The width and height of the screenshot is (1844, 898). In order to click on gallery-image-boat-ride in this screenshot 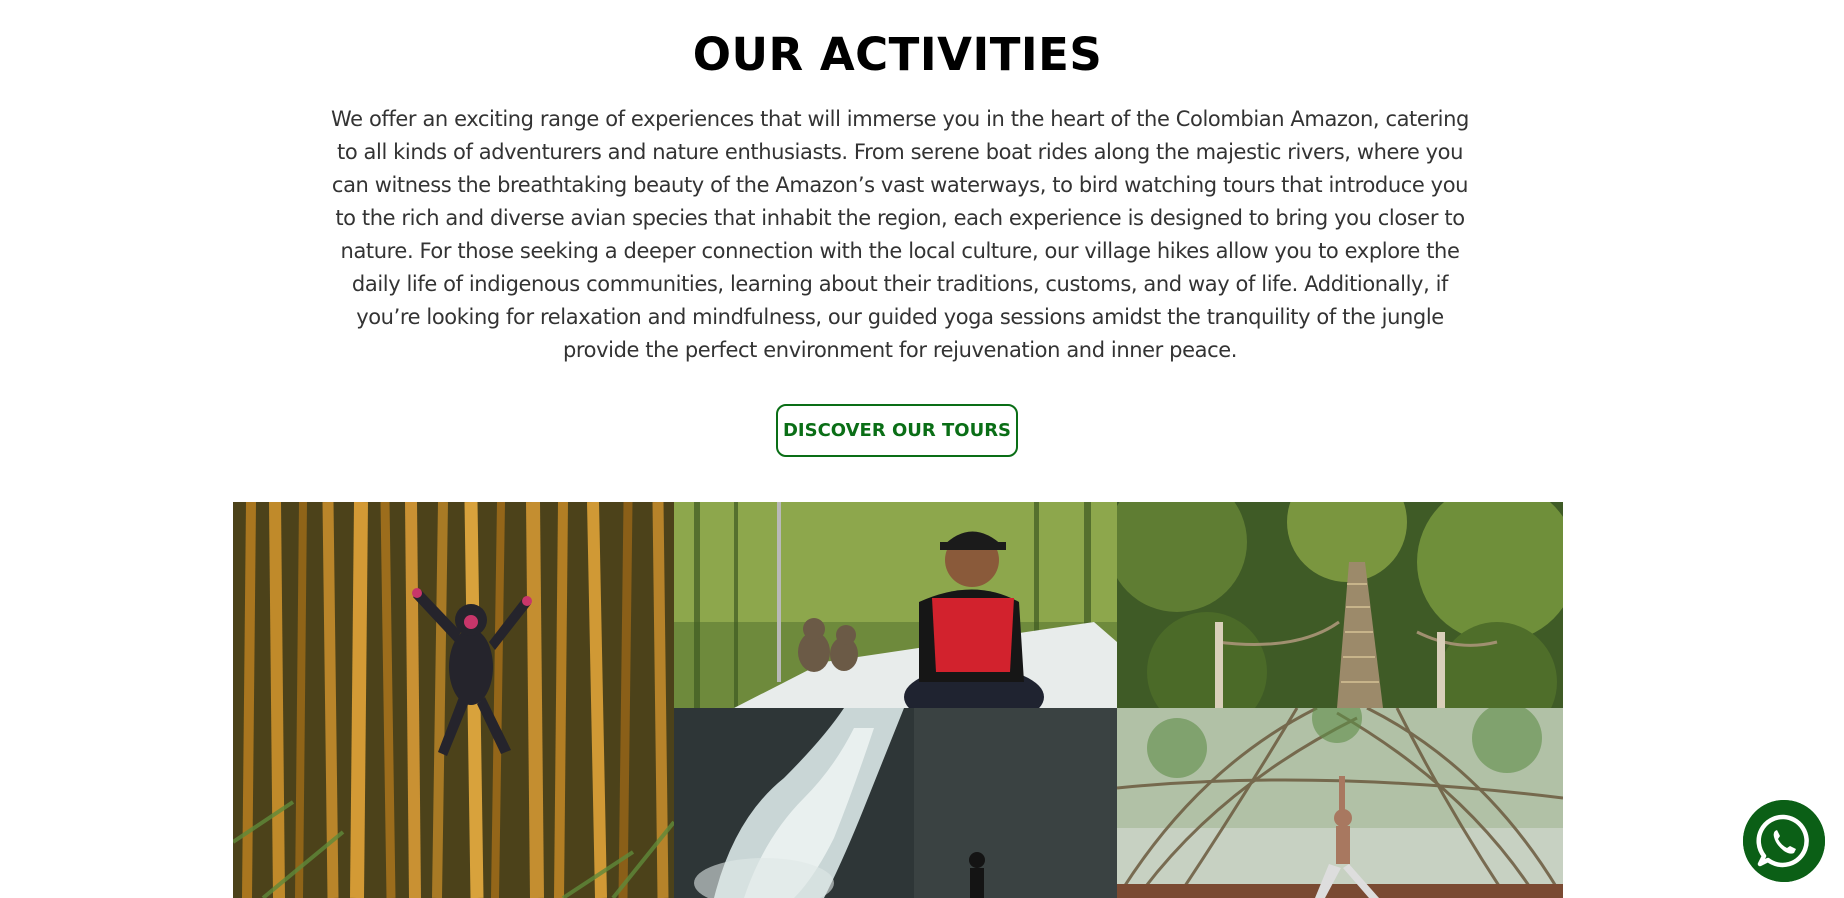, I will do `click(895, 605)`.